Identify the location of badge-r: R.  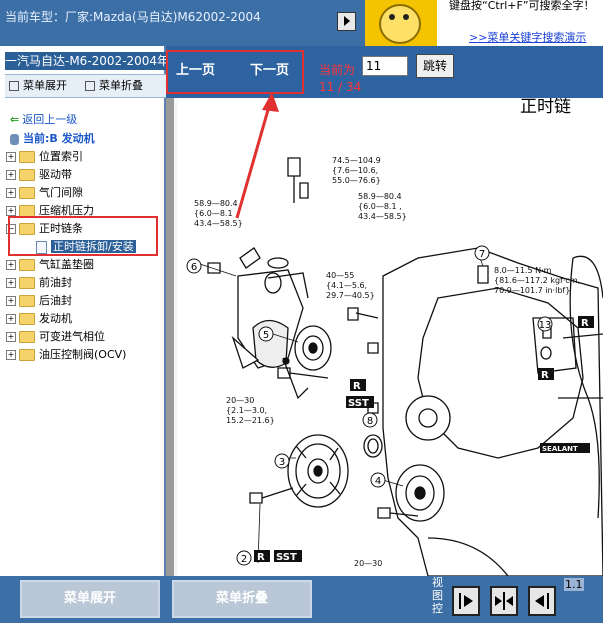
(357, 386).